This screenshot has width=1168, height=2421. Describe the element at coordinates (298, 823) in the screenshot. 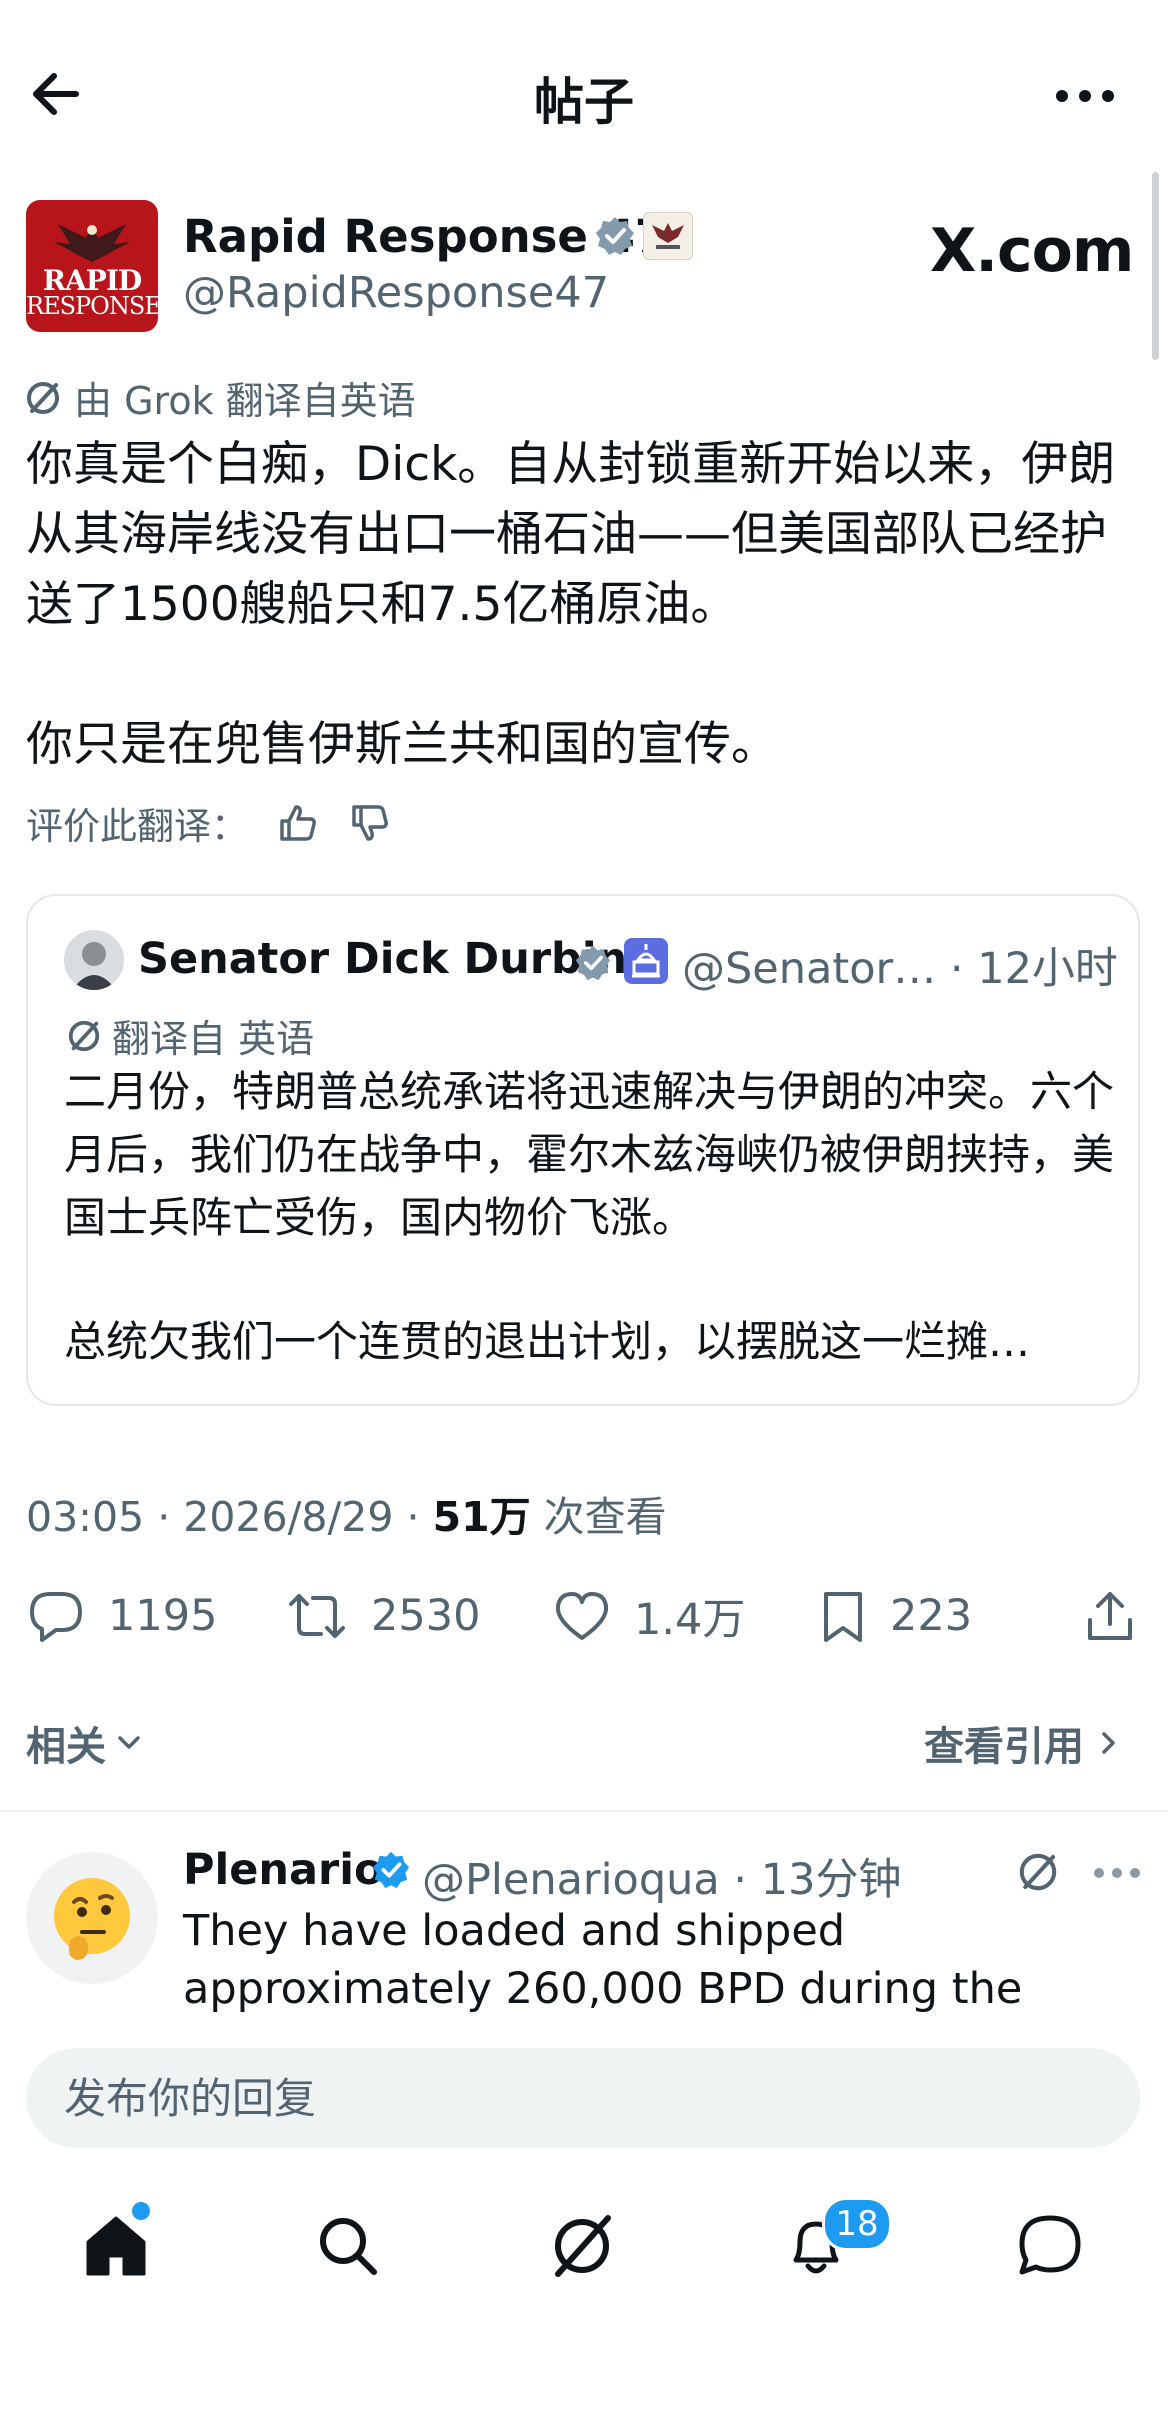

I see `thumbs-up-icon` at that location.